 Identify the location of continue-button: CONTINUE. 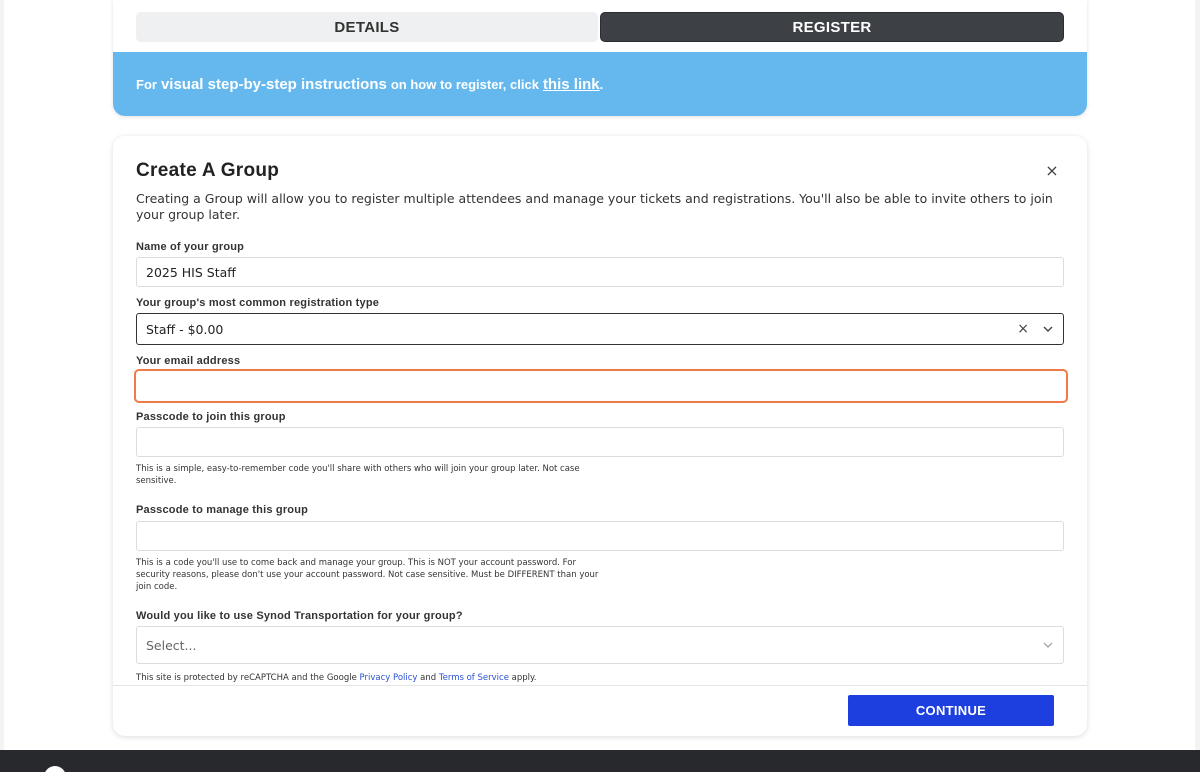
(951, 710).